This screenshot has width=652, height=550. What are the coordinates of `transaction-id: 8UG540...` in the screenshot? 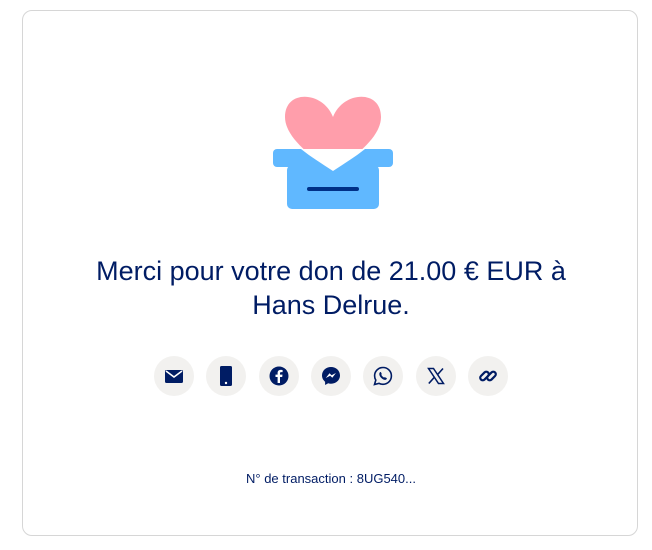 It's located at (386, 478).